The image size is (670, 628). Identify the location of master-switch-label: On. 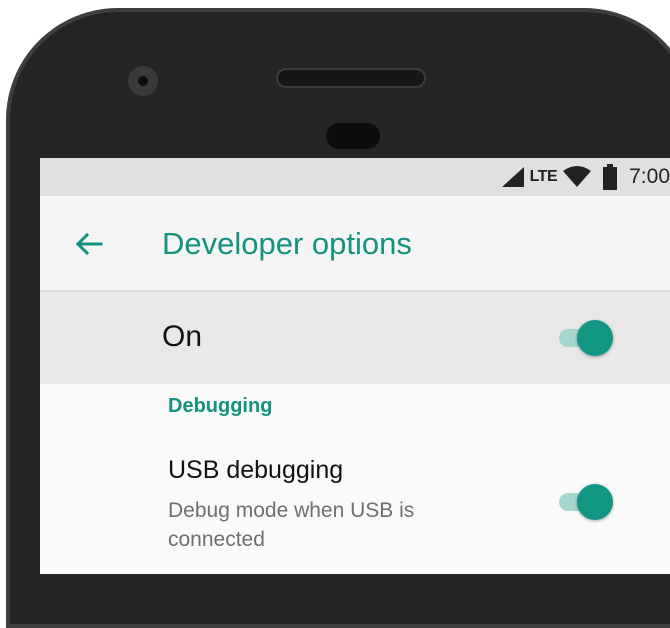
(182, 336).